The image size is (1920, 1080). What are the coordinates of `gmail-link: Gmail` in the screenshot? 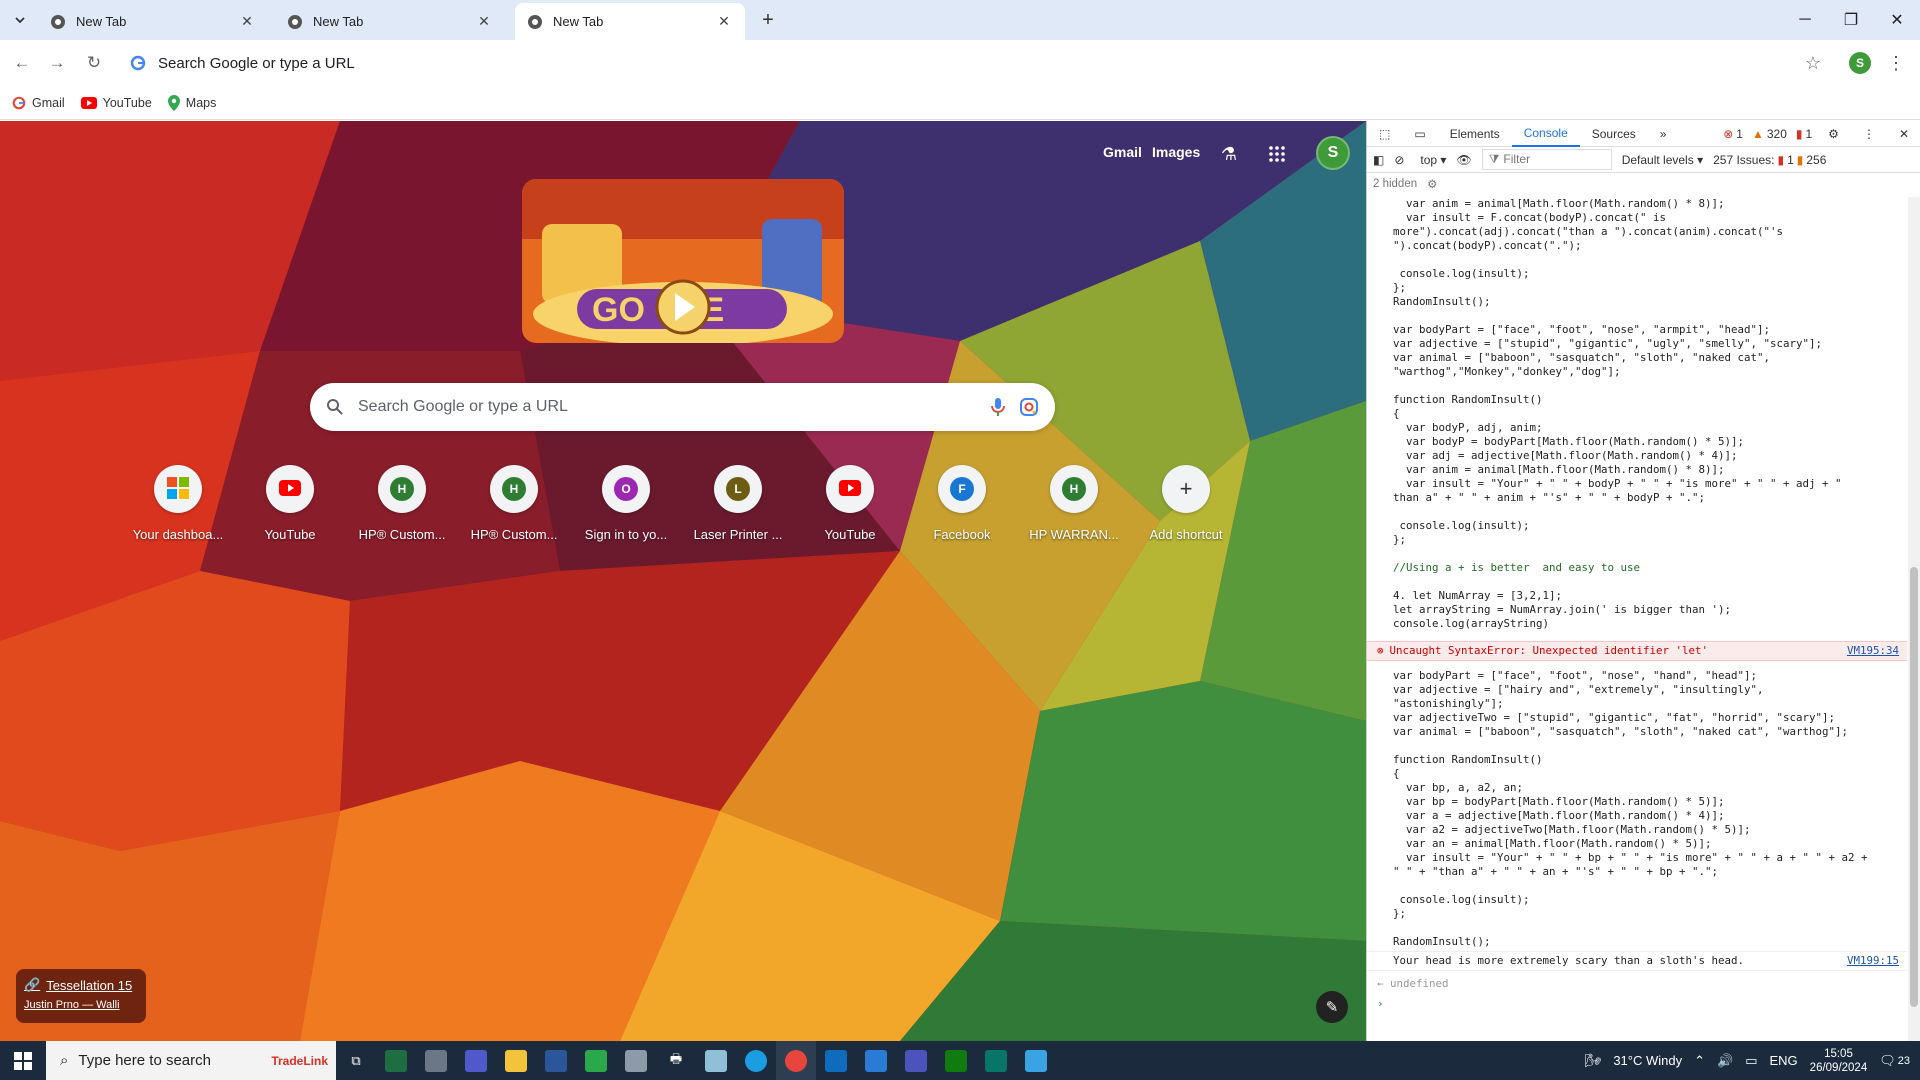 It's located at (1122, 152).